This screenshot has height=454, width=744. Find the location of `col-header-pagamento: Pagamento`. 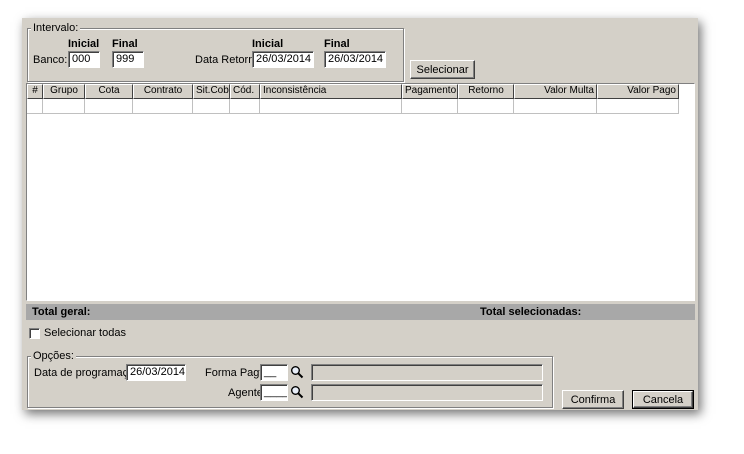

col-header-pagamento: Pagamento is located at coordinates (430, 91).